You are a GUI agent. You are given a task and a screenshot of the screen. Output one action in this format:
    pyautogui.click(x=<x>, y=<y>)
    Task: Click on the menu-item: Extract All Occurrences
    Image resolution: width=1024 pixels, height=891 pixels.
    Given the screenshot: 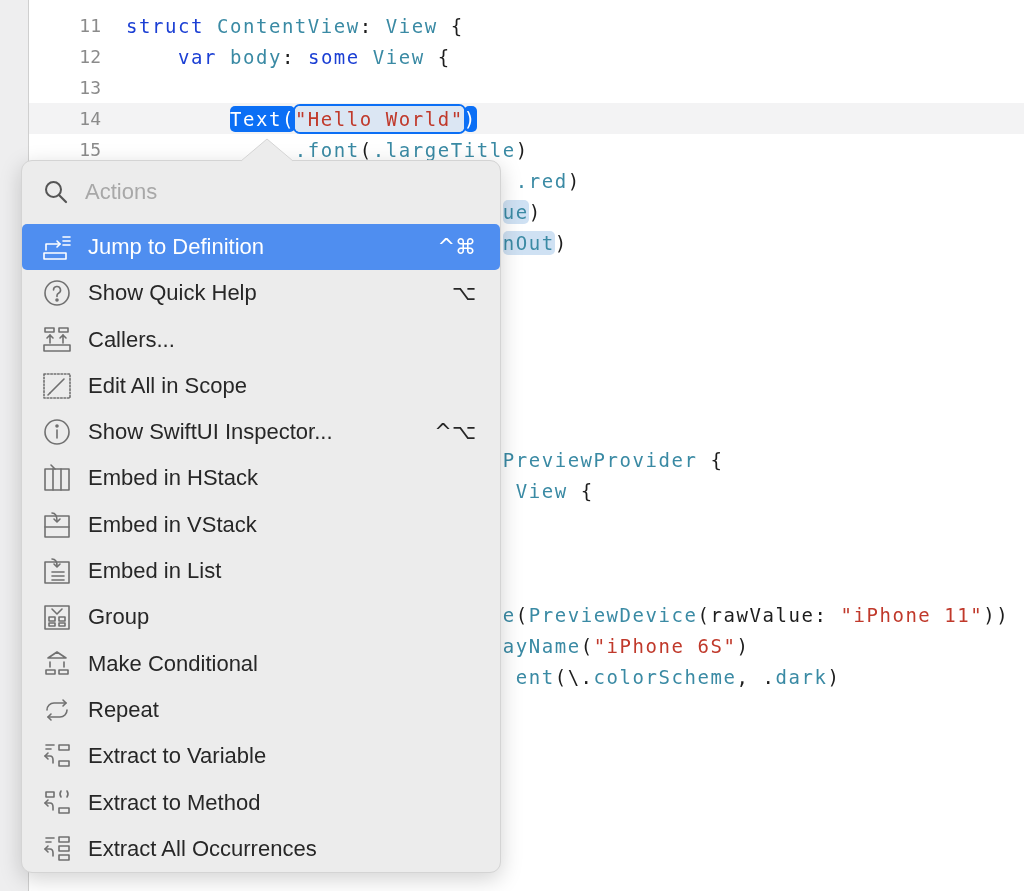 What is the action you would take?
    pyautogui.click(x=261, y=848)
    